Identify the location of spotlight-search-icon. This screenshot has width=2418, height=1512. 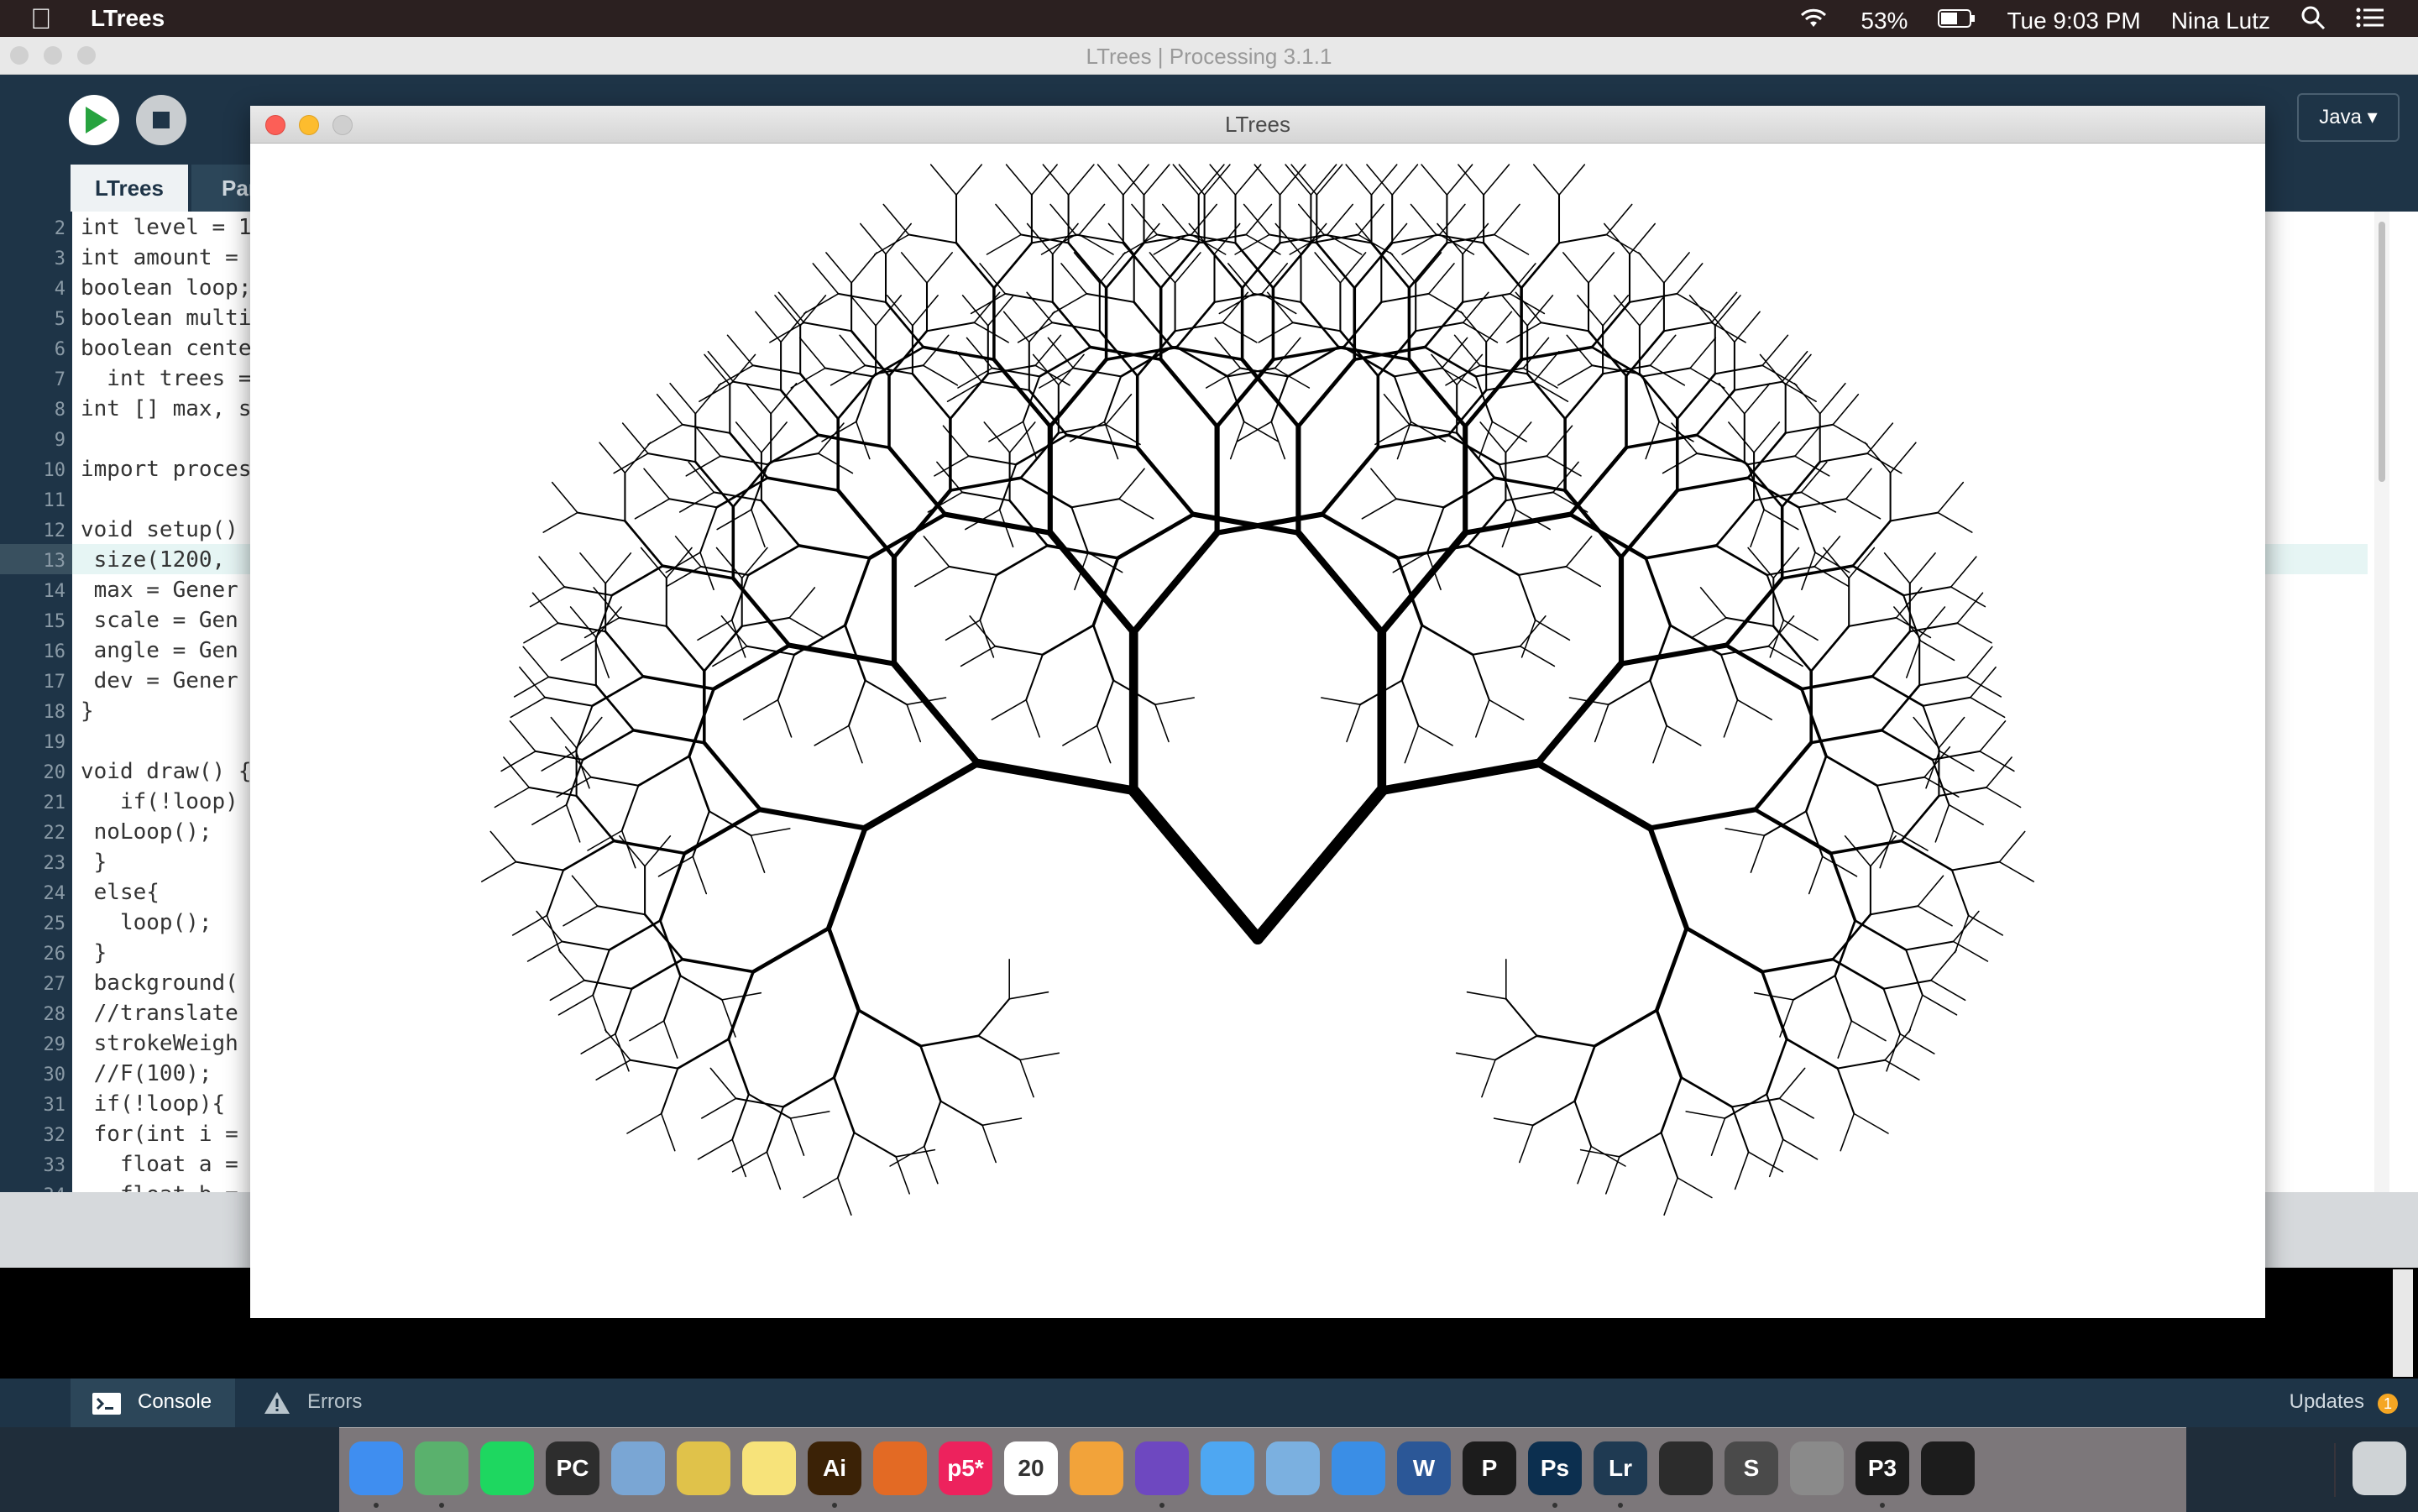
(2313, 20).